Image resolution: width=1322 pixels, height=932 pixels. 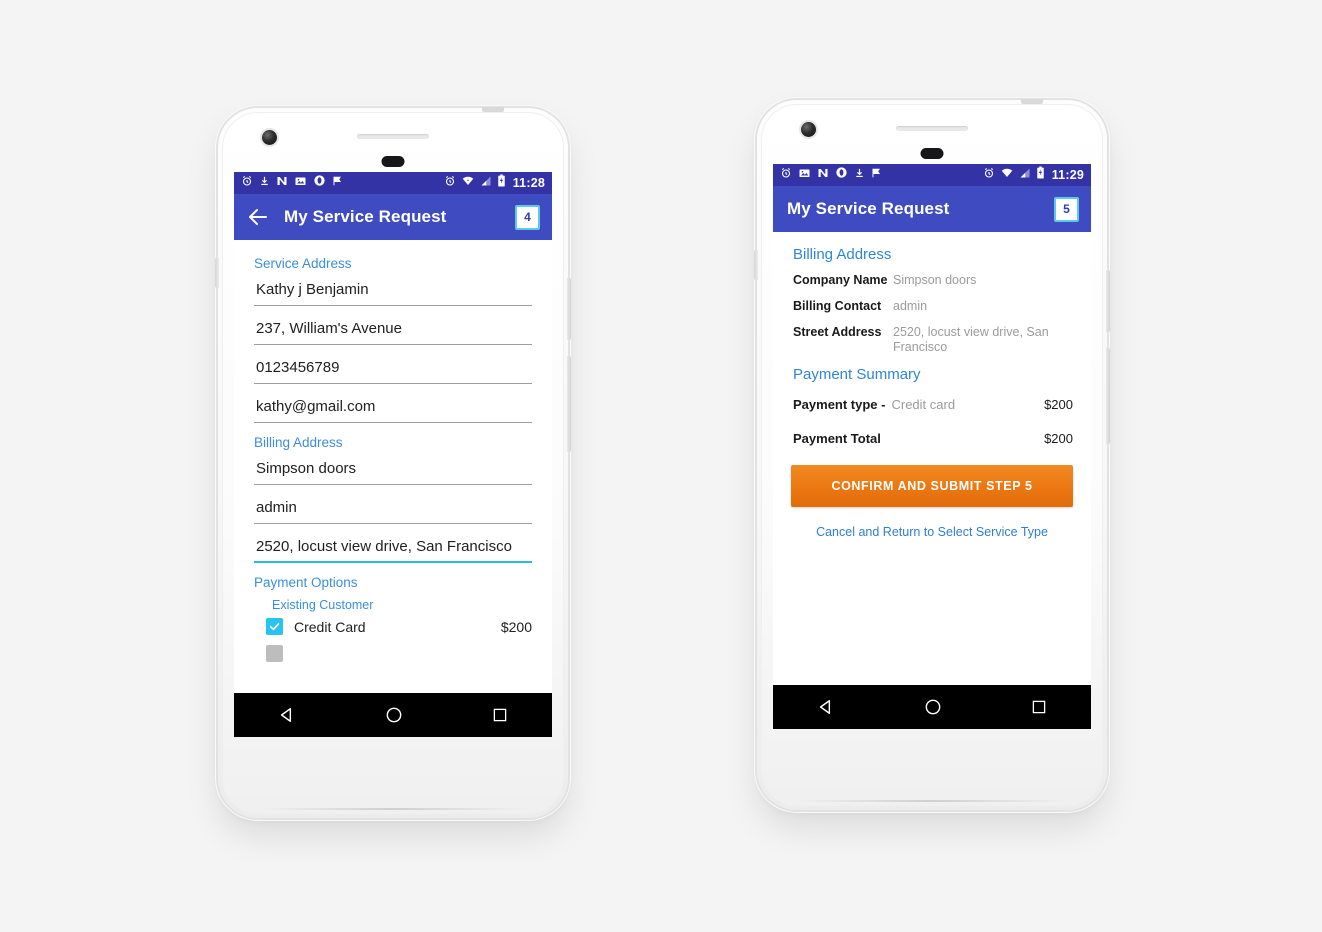 I want to click on payment-type-row: Payment type - Credit card $200, so click(x=932, y=404).